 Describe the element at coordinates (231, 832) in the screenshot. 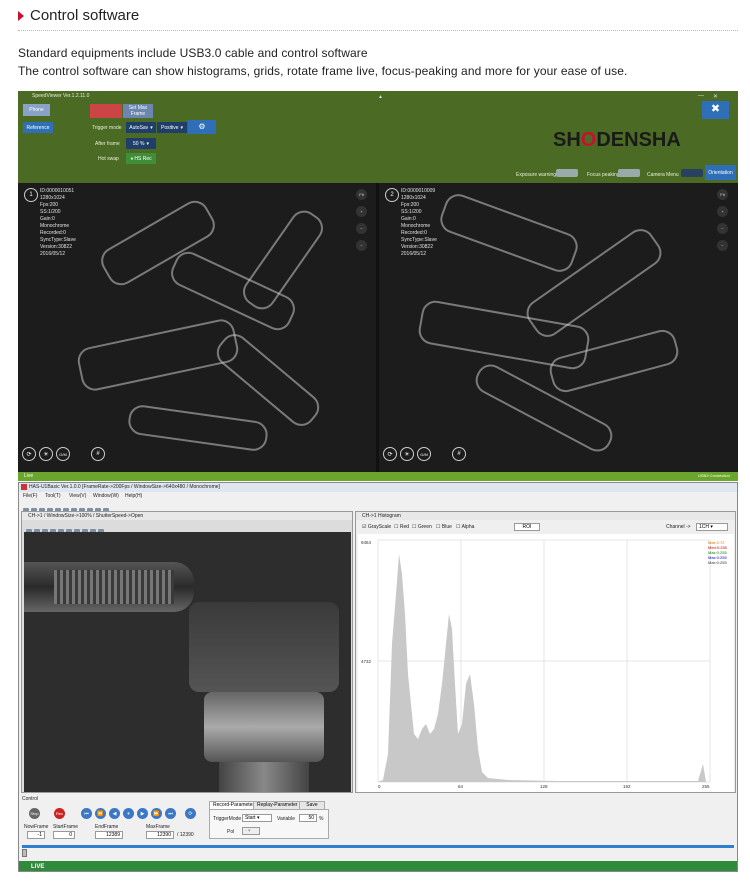

I see `pol-label: Pol` at that location.